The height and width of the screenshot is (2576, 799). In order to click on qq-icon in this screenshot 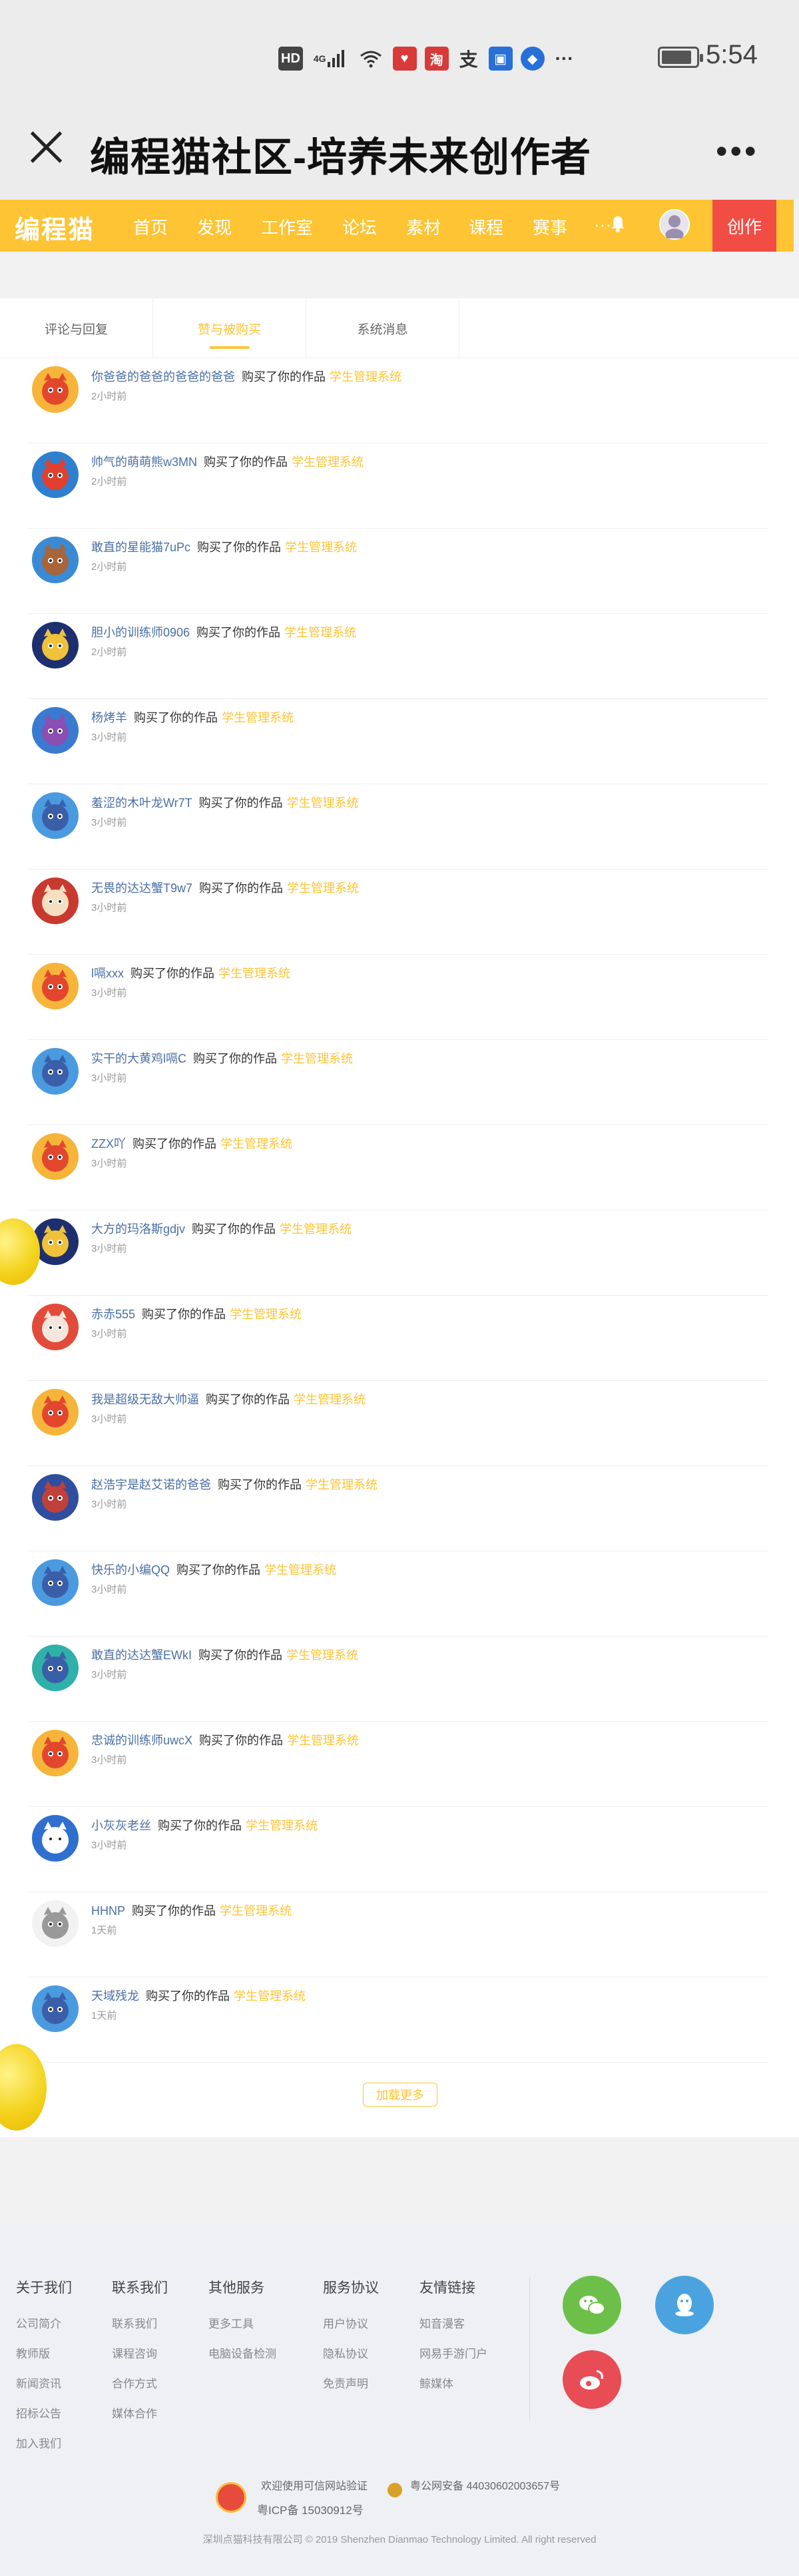, I will do `click(685, 2305)`.